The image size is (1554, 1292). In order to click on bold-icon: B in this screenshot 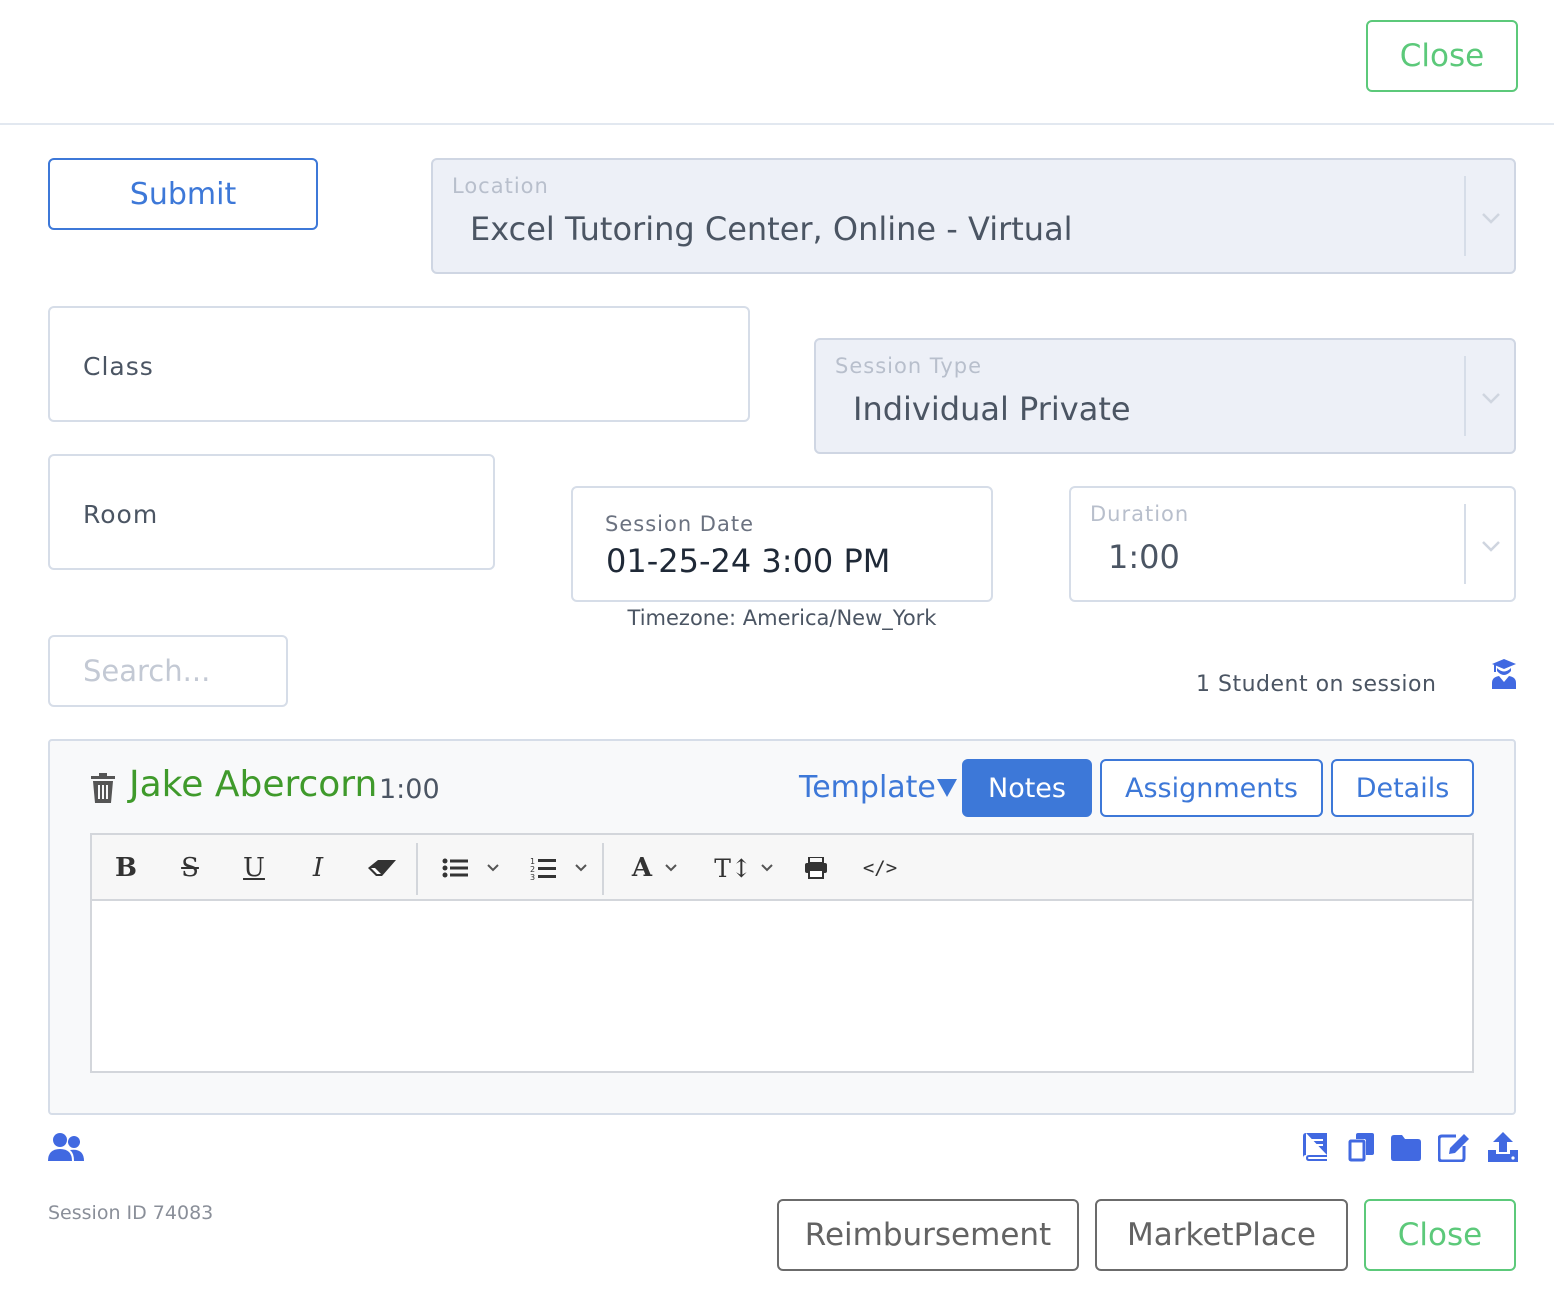, I will do `click(126, 868)`.